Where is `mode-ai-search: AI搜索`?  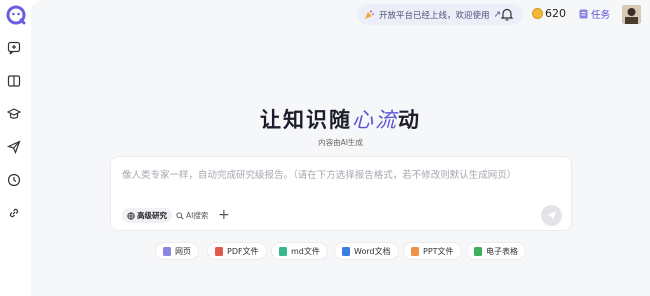 mode-ai-search: AI搜索 is located at coordinates (192, 215).